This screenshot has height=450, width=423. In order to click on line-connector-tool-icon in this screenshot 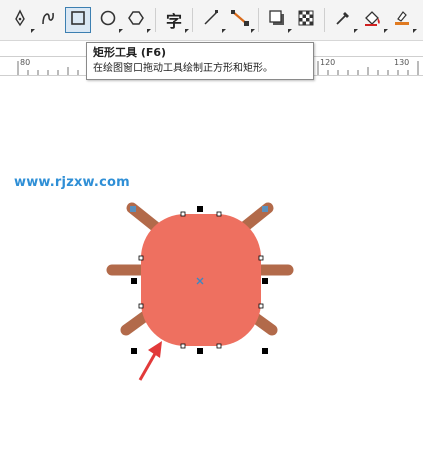, I will do `click(211, 20)`.